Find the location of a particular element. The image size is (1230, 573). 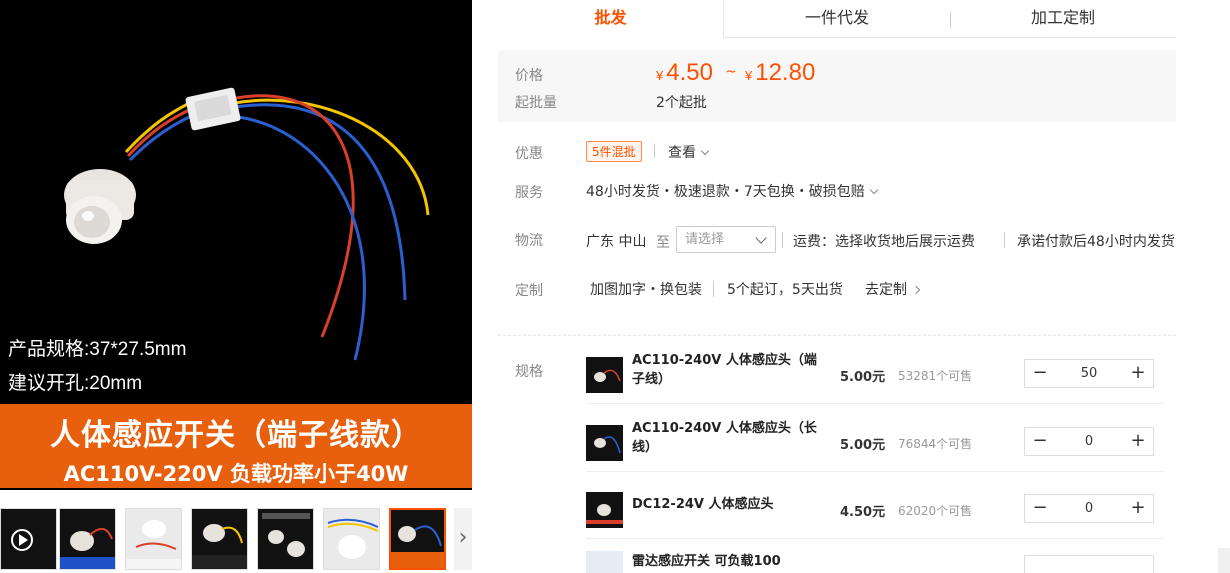

price-max-value: 12.80 is located at coordinates (785, 72).